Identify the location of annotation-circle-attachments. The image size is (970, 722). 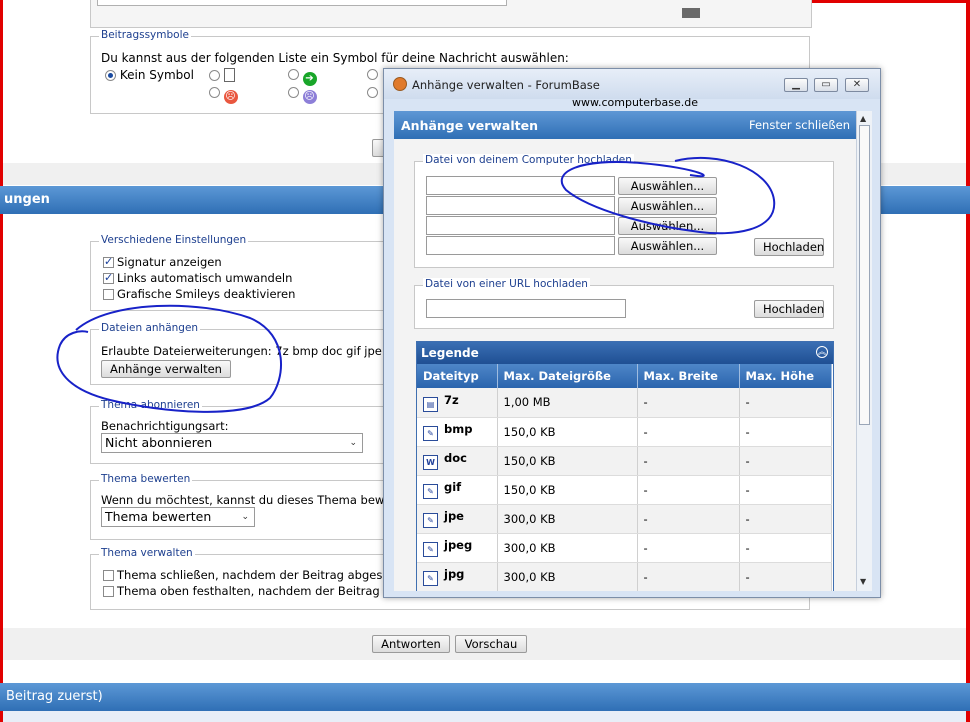
(169, 358).